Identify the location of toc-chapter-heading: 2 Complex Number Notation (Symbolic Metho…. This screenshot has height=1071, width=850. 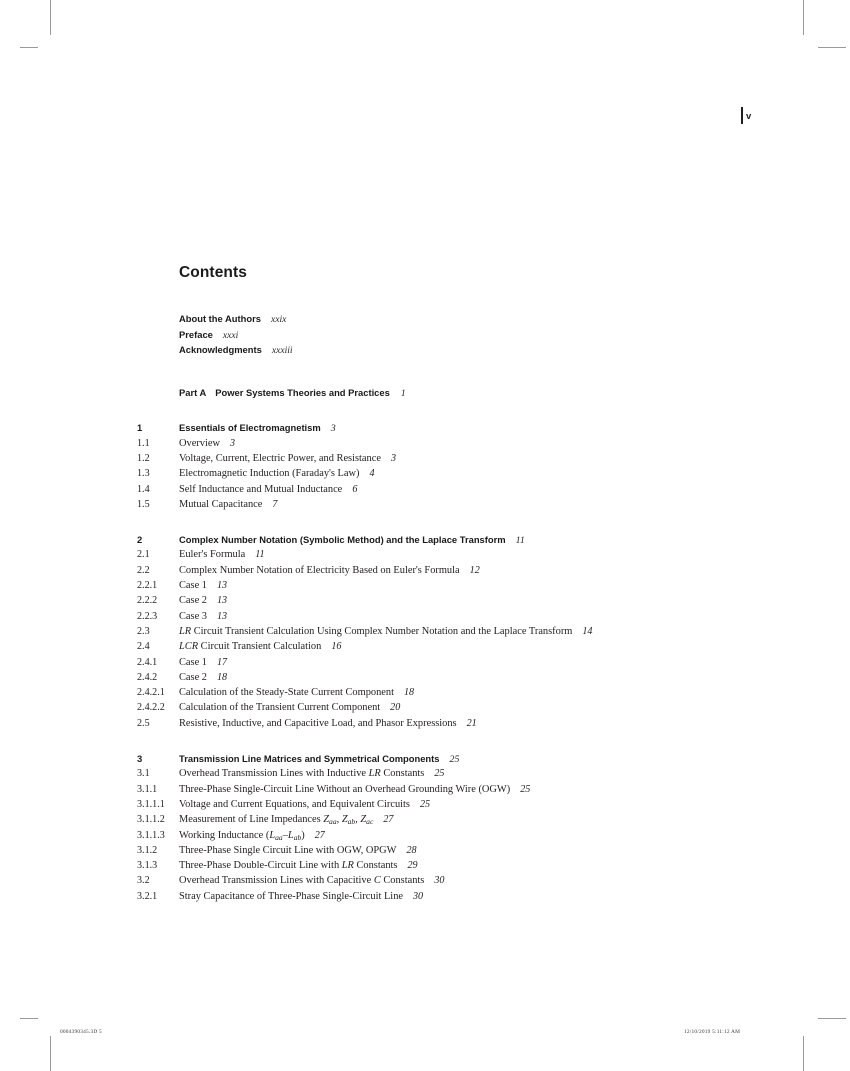
(447, 541).